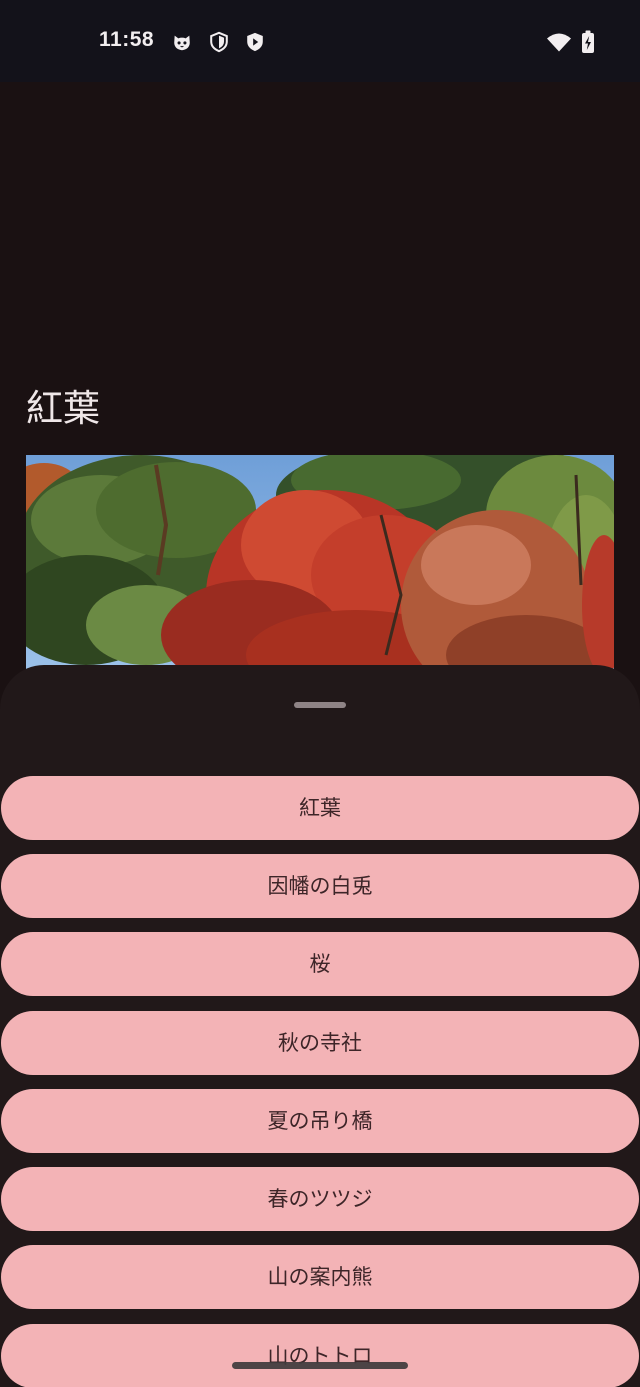 Image resolution: width=640 pixels, height=1387 pixels. I want to click on option-button-2: 因幡の白兎, so click(320, 886).